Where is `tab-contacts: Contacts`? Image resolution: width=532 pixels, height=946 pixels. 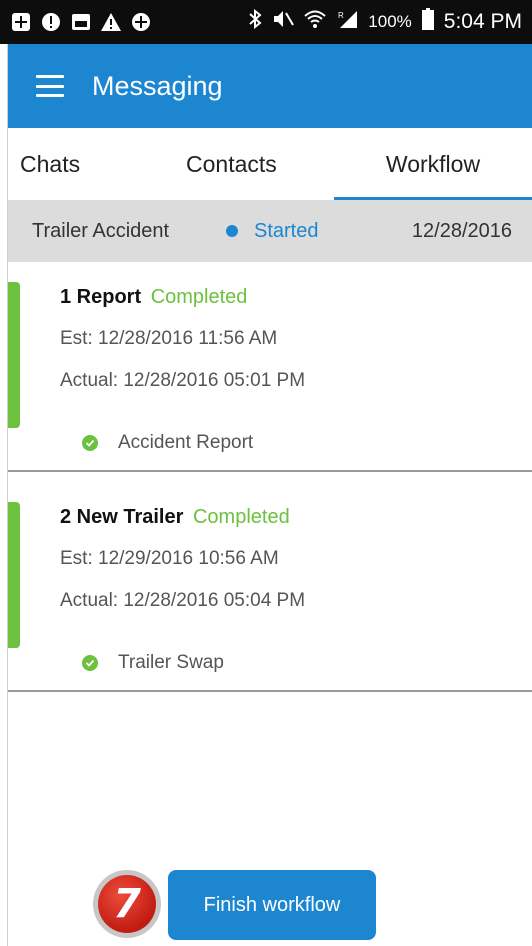 tab-contacts: Contacts is located at coordinates (231, 164).